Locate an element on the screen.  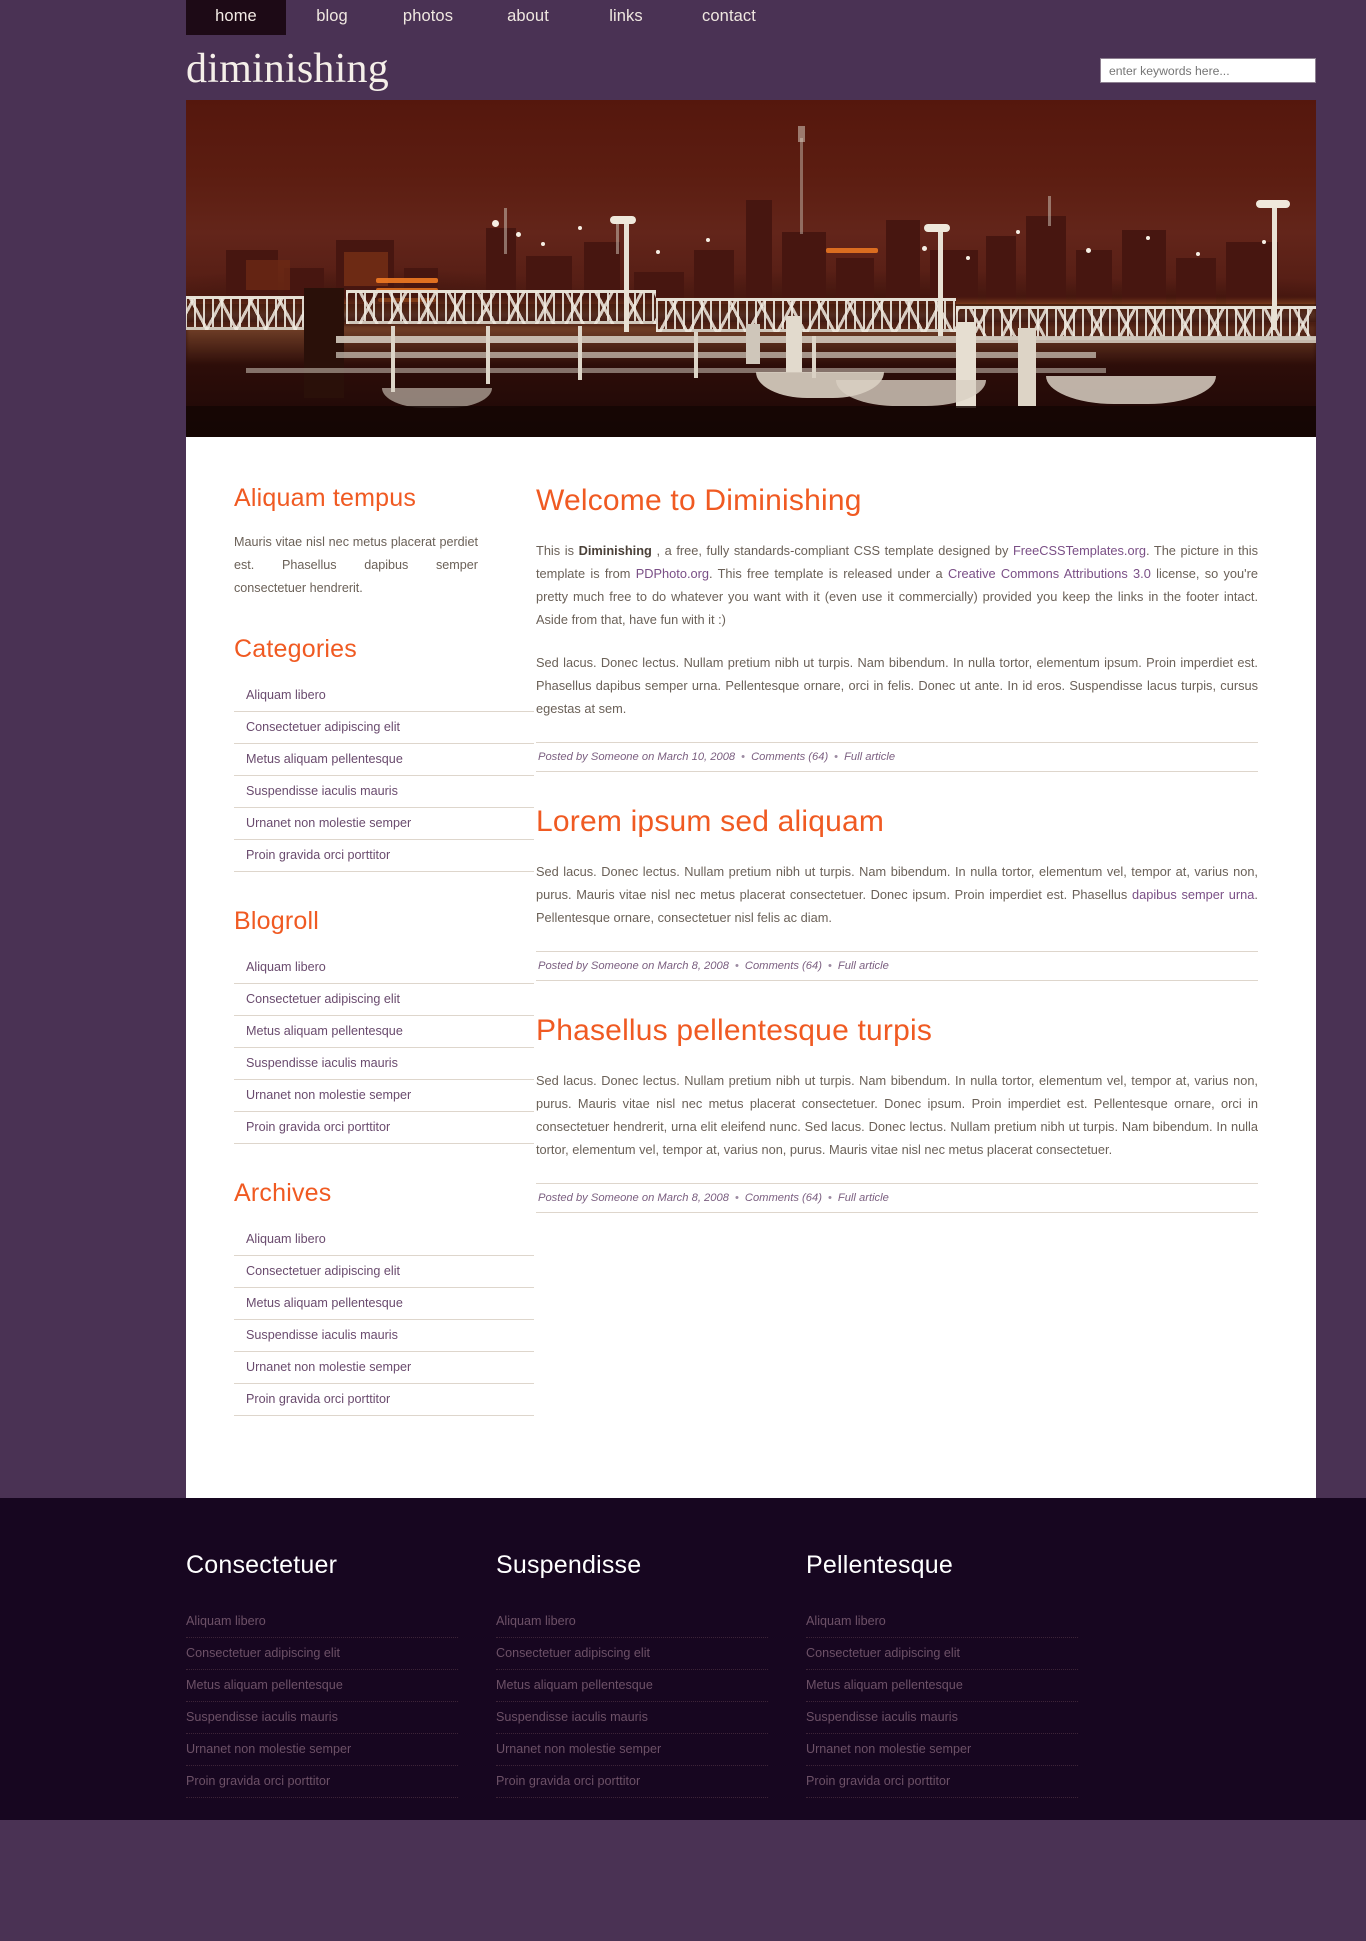
inline-link: dapibus semper urna is located at coordinates (1193, 894).